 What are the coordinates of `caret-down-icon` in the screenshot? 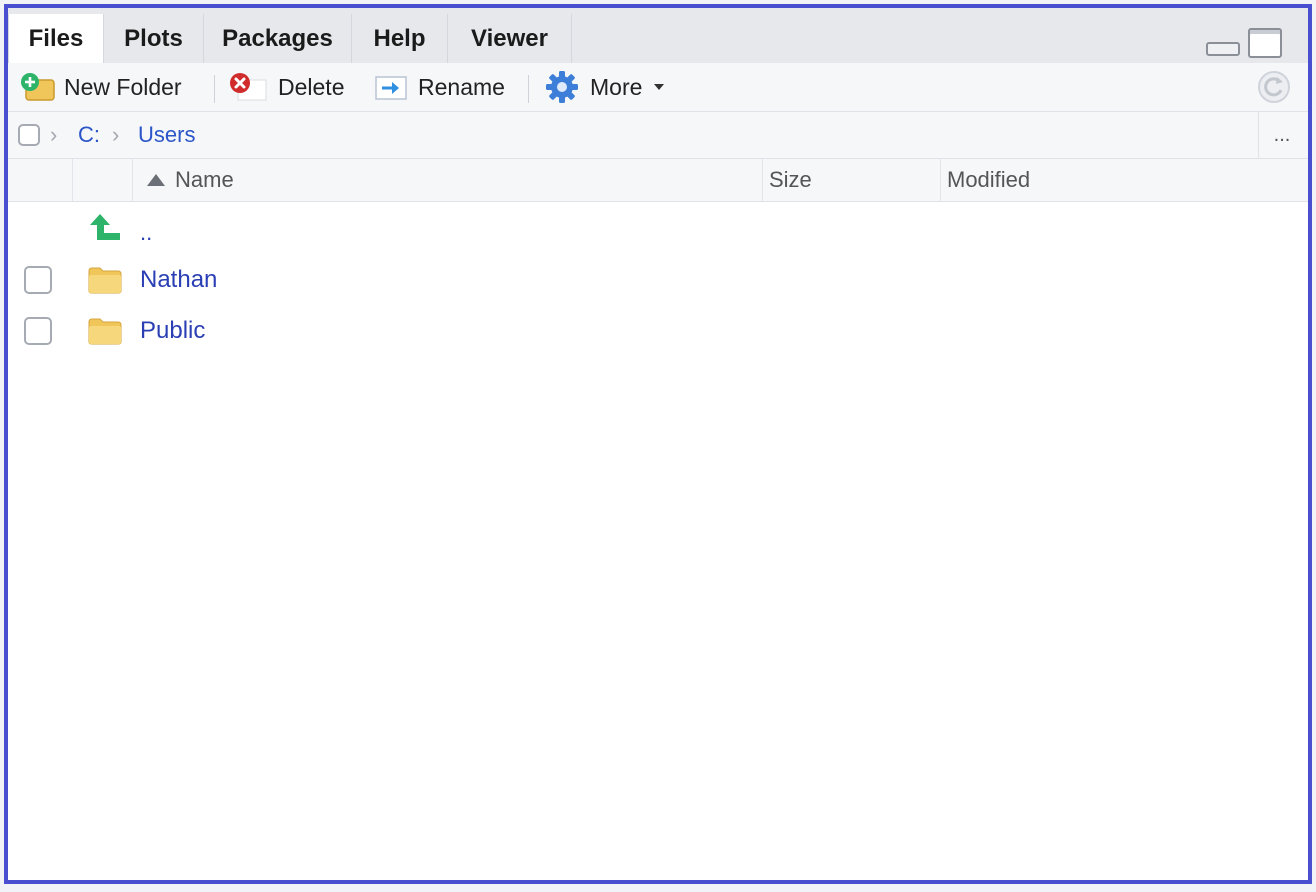 It's located at (659, 87).